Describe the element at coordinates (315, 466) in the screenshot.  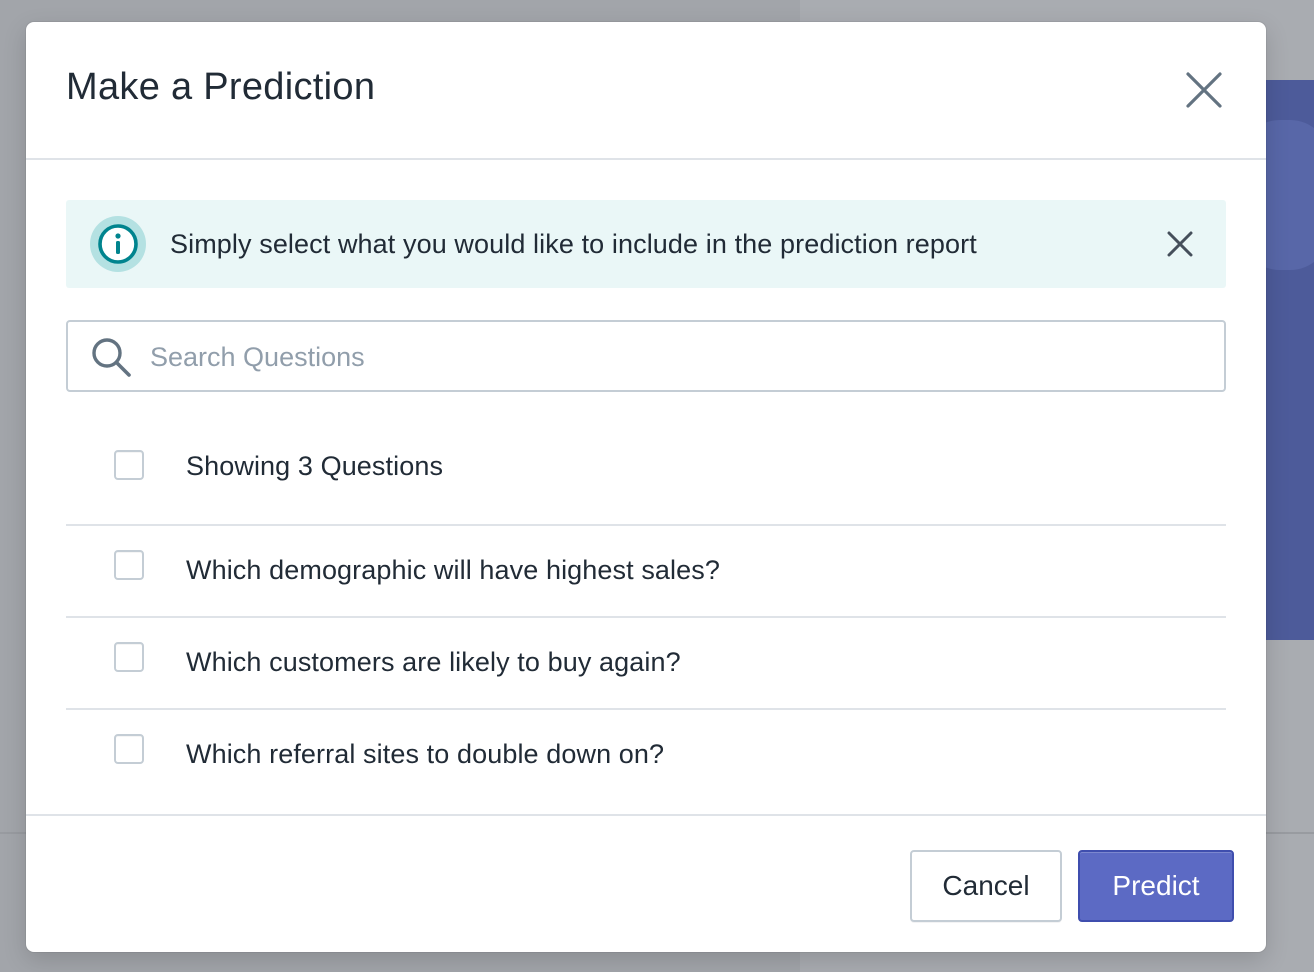
I see `question-count-label: Showing 3 Questions` at that location.